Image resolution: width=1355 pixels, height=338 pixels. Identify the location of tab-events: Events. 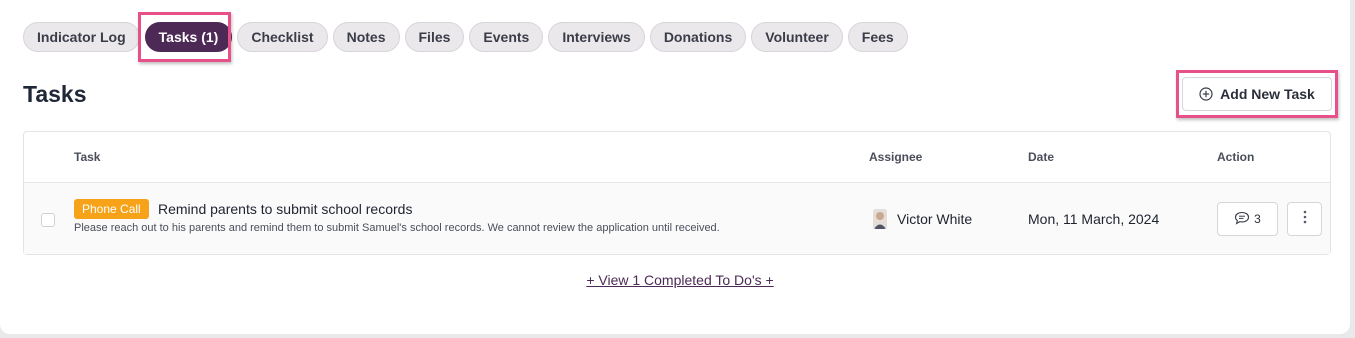
(506, 37).